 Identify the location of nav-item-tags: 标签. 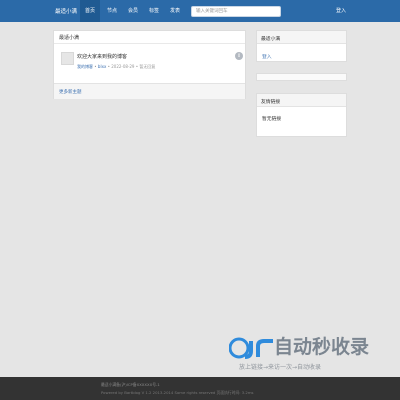
(154, 11).